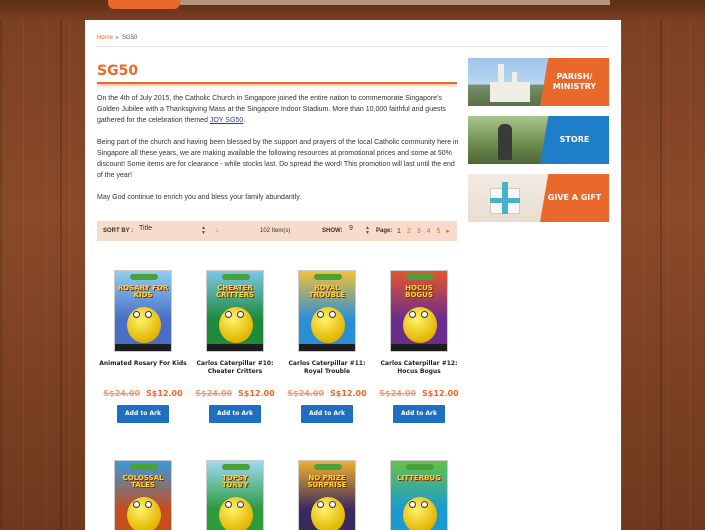  Describe the element at coordinates (574, 86) in the screenshot. I see `parish-label-line2: MINISTRY` at that location.